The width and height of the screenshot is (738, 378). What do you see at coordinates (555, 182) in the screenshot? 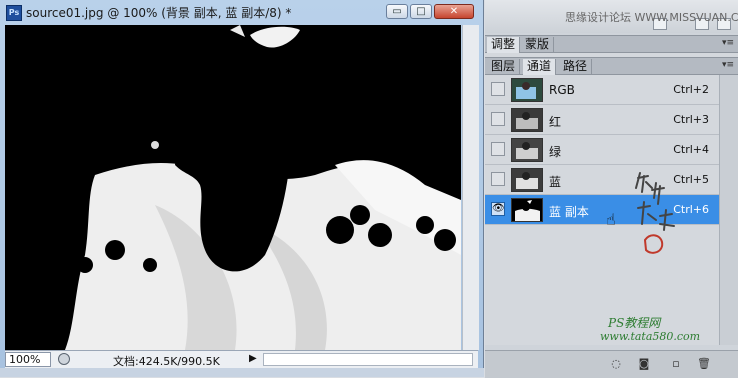
I see `channel-name: 蓝` at bounding box center [555, 182].